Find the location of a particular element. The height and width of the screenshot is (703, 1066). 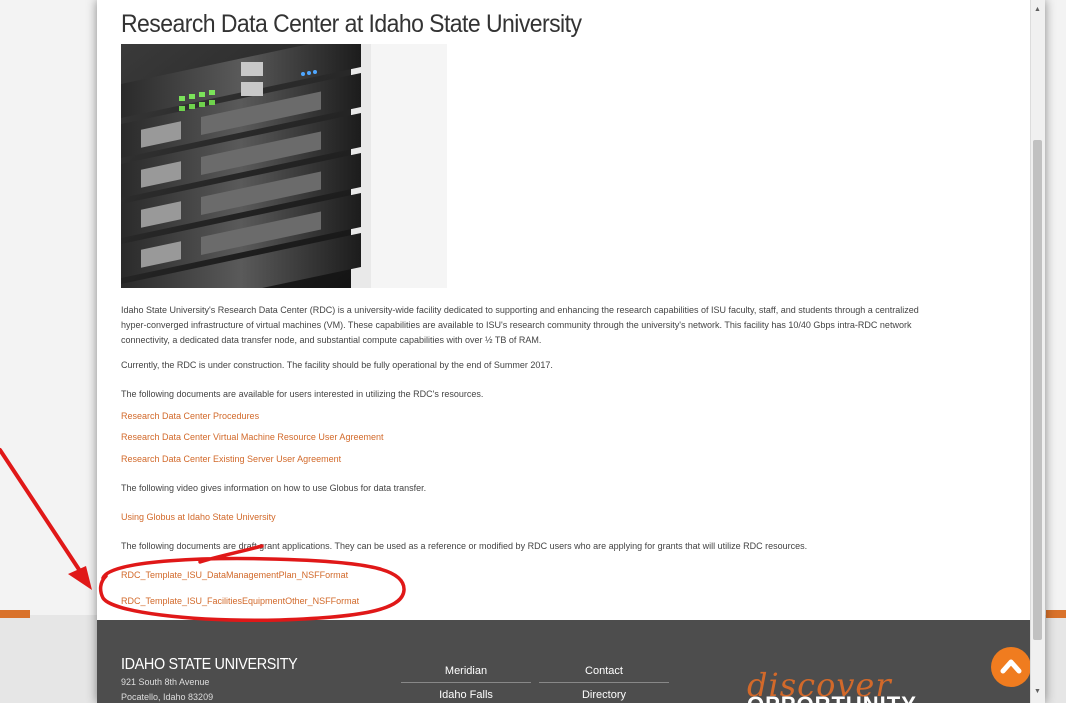

scroll-up-arrow-icon: ▲ is located at coordinates (1037, 9).